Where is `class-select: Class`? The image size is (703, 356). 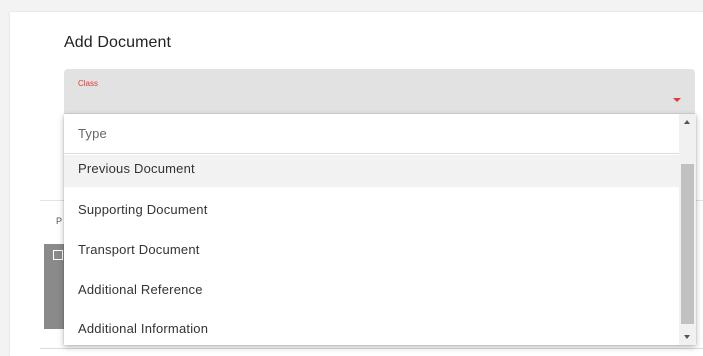 class-select: Class is located at coordinates (379, 93).